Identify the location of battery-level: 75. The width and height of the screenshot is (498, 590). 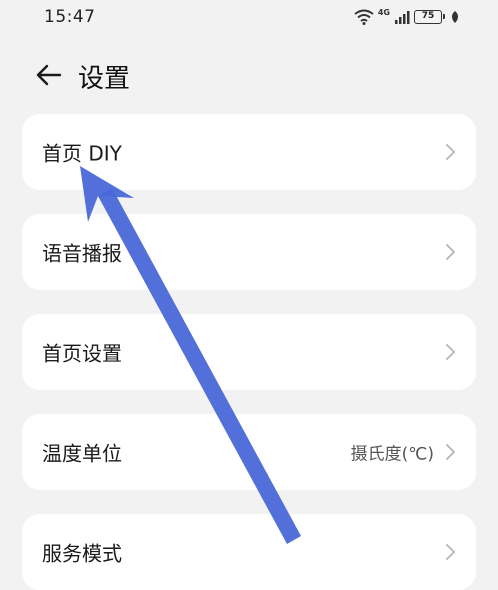
(428, 16).